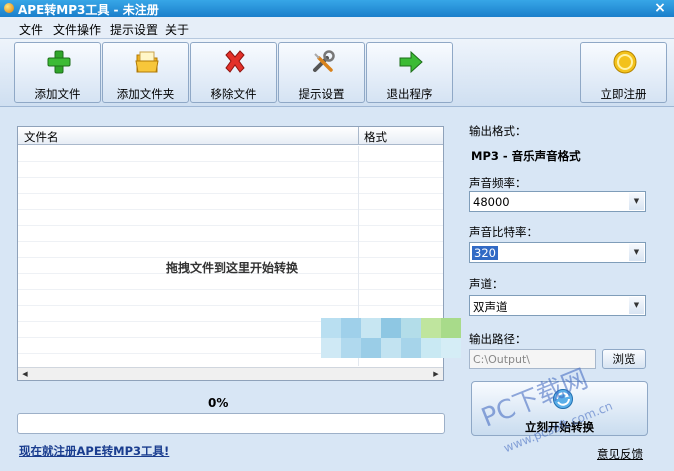 Image resolution: width=674 pixels, height=471 pixels. I want to click on output-path-value: C:\Output\, so click(502, 359).